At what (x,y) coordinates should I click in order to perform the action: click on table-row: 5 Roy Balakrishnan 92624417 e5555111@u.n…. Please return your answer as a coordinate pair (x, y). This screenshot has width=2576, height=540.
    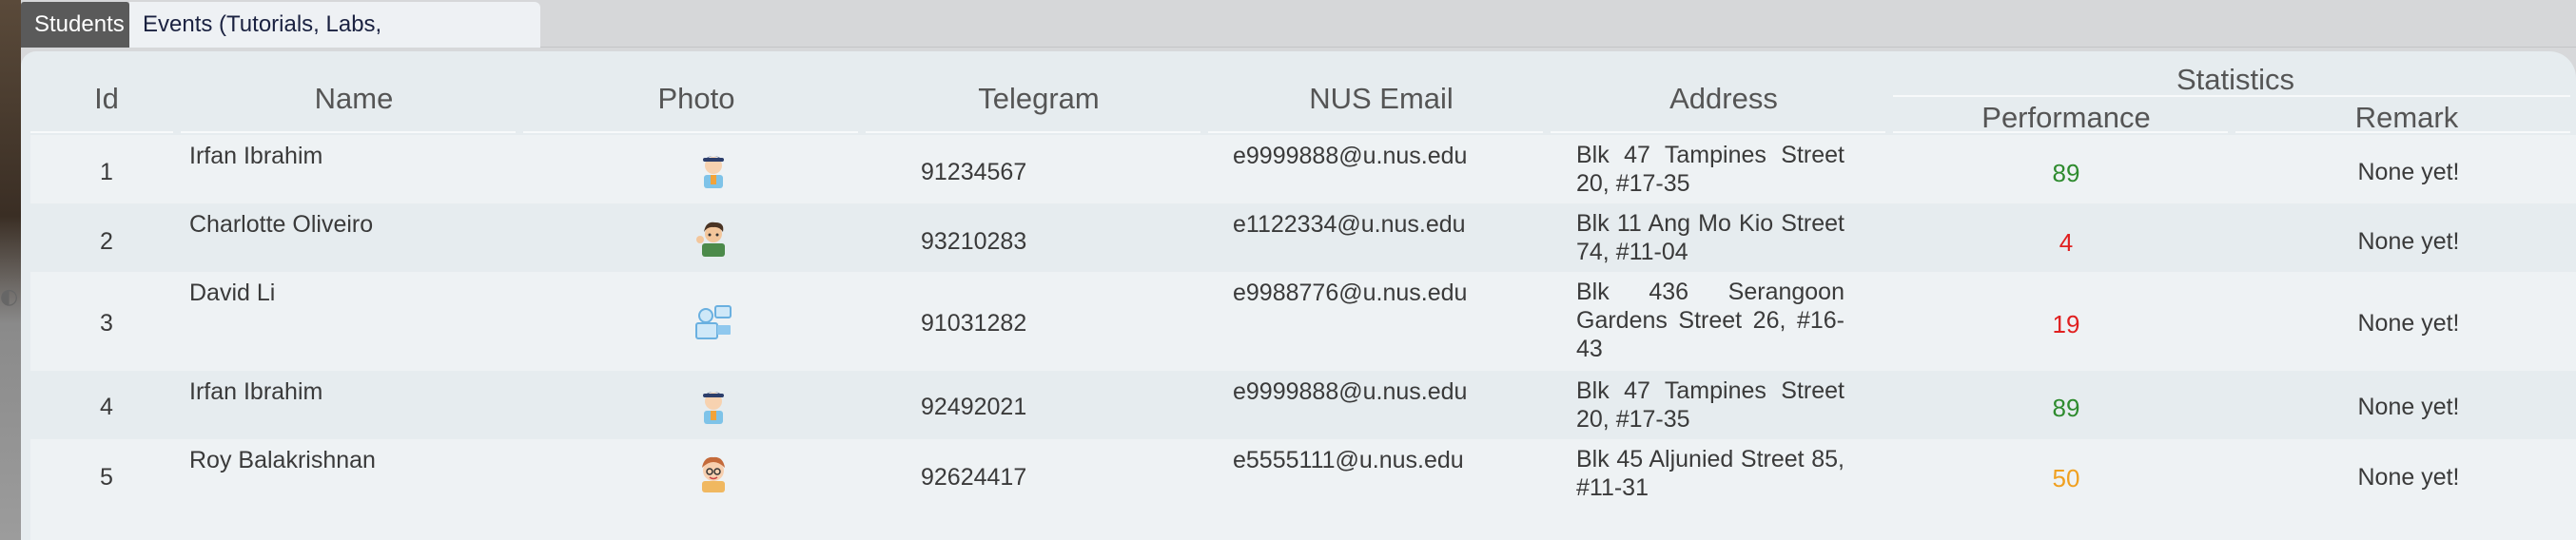
    Looking at the image, I should click on (1303, 473).